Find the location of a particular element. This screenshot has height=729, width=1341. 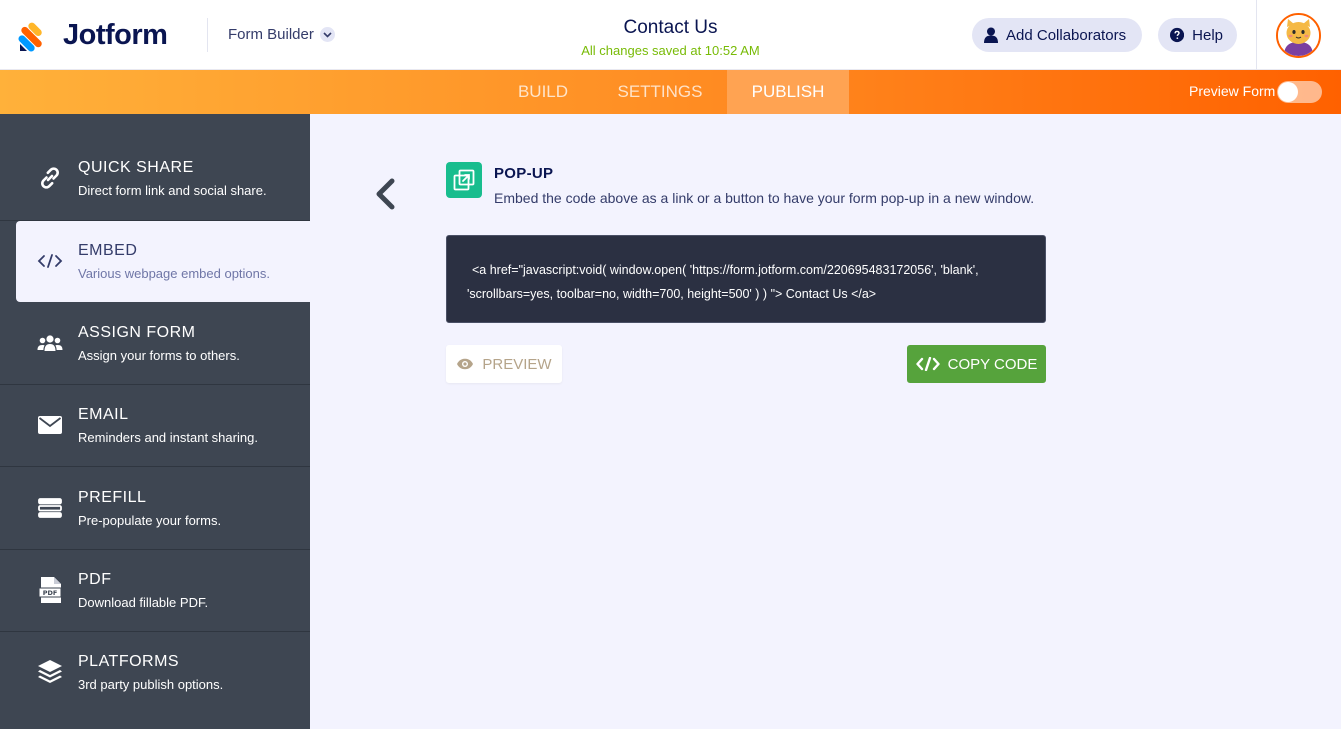

add-collaborators-label: Add Collaborators is located at coordinates (1066, 35).